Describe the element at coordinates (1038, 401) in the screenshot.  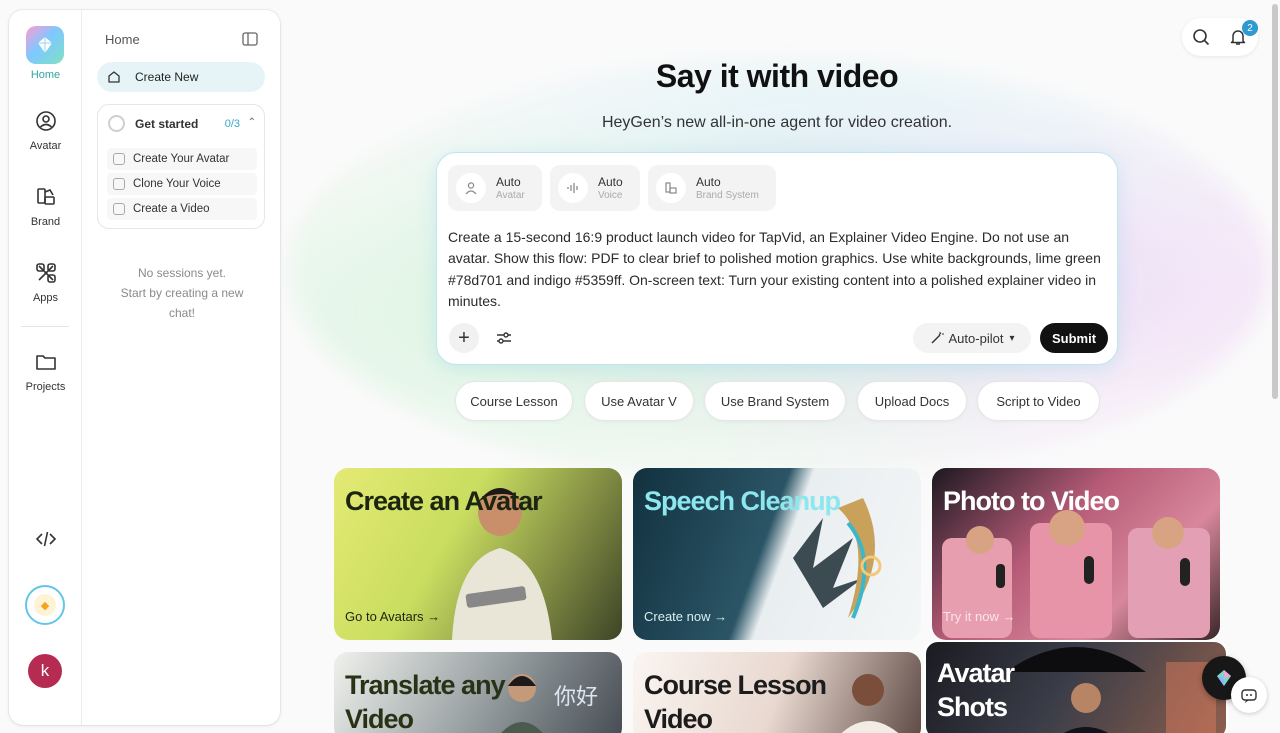
I see `quick-action-script-to-video: Script to Video` at that location.